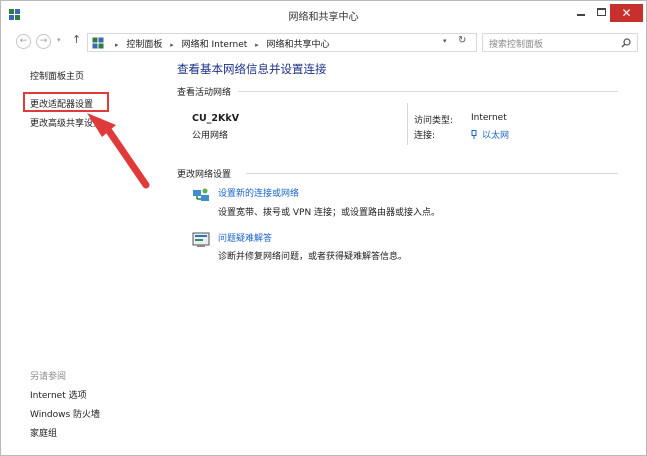  I want to click on annotation-arrow, so click(118, 151).